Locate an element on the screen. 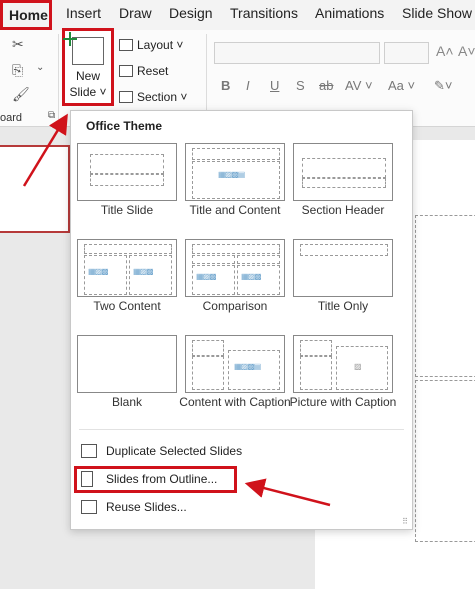 The image size is (475, 589). font-name-select is located at coordinates (297, 53).